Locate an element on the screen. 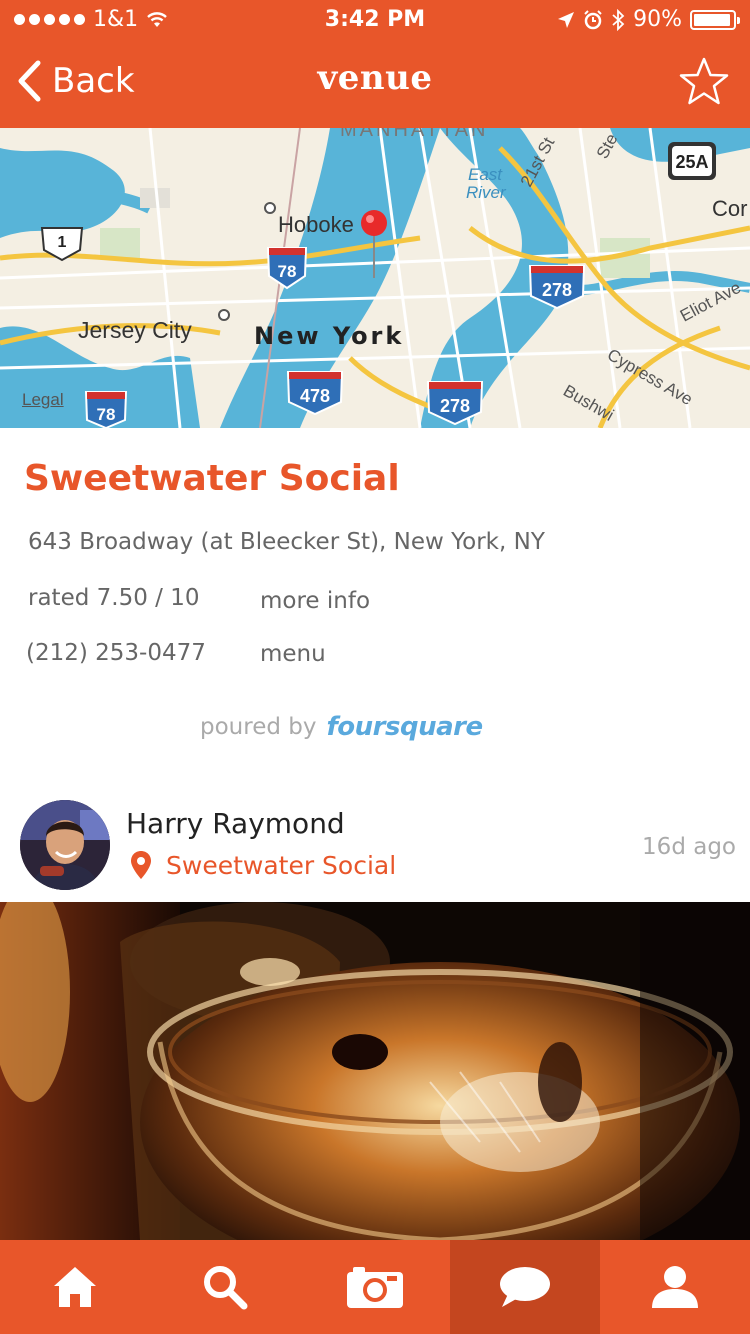 This screenshot has width=750, height=1334. map-pin-icon is located at coordinates (141, 865).